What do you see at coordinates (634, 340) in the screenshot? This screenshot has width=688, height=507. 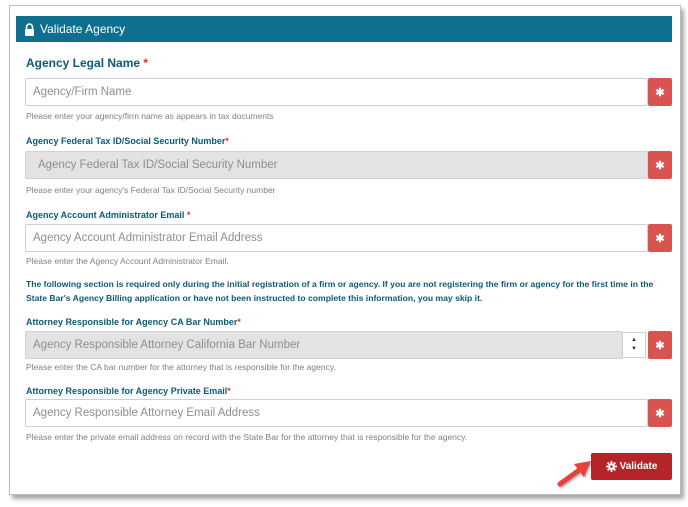 I see `spinner-up-icon: ▲` at bounding box center [634, 340].